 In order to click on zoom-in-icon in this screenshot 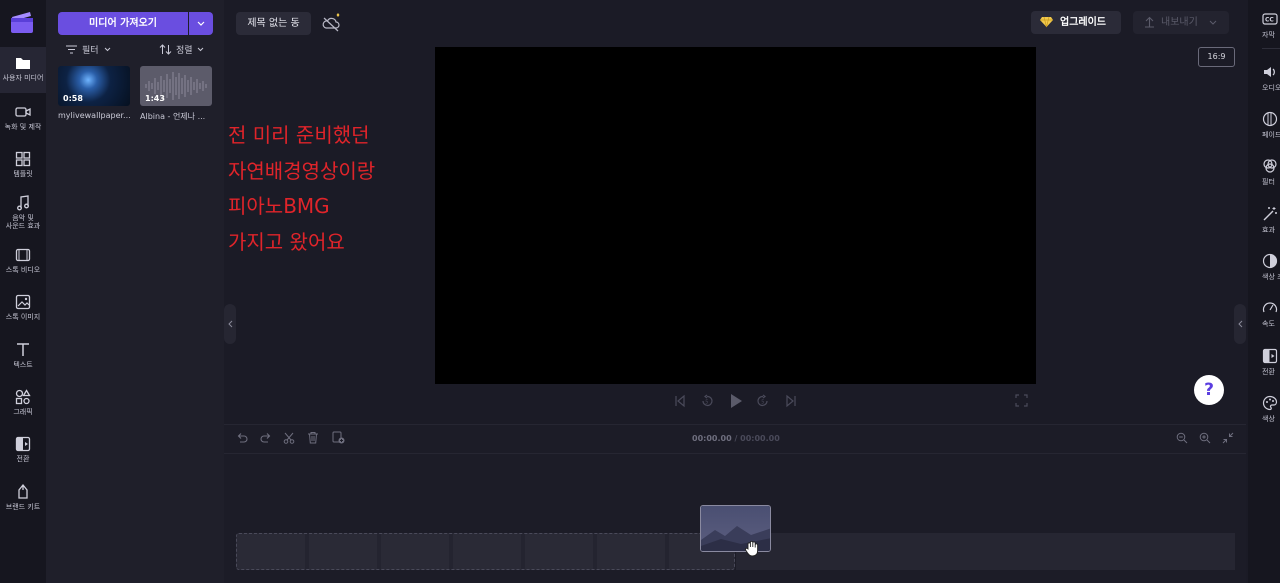, I will do `click(1205, 438)`.